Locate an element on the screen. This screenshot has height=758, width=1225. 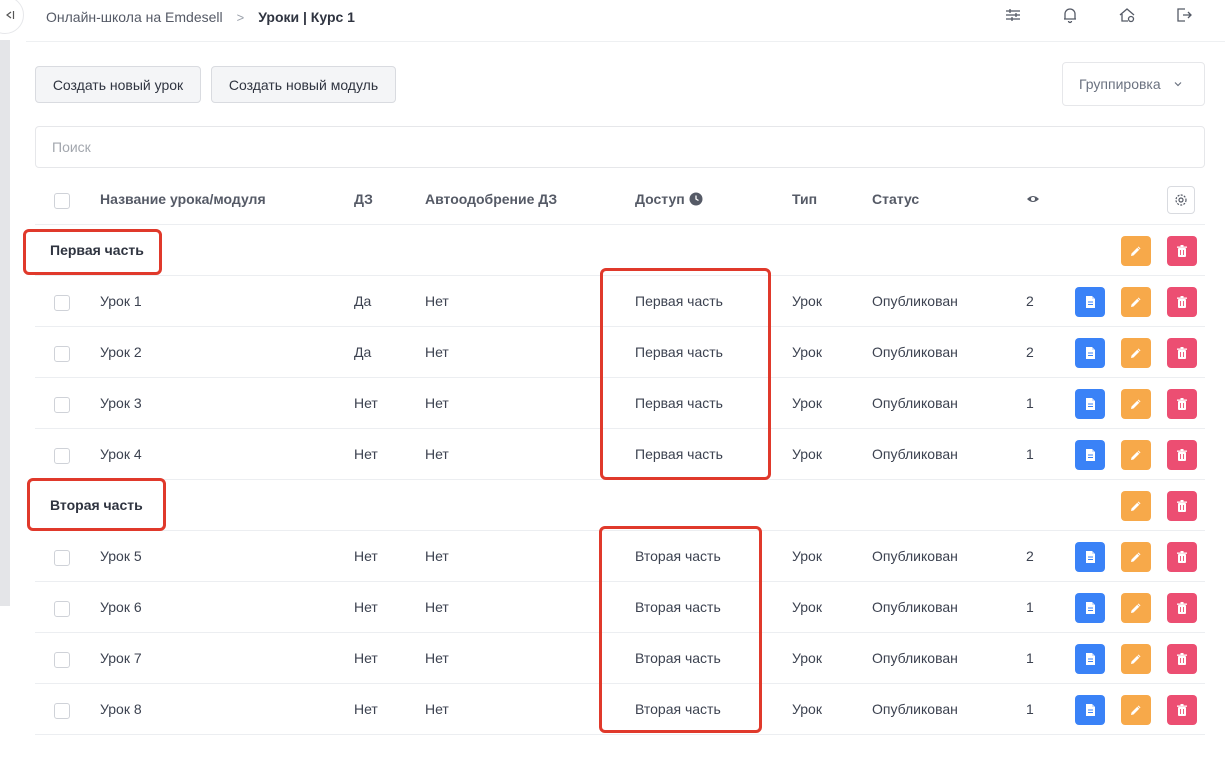
lesson-name: Урок 4 is located at coordinates (121, 454).